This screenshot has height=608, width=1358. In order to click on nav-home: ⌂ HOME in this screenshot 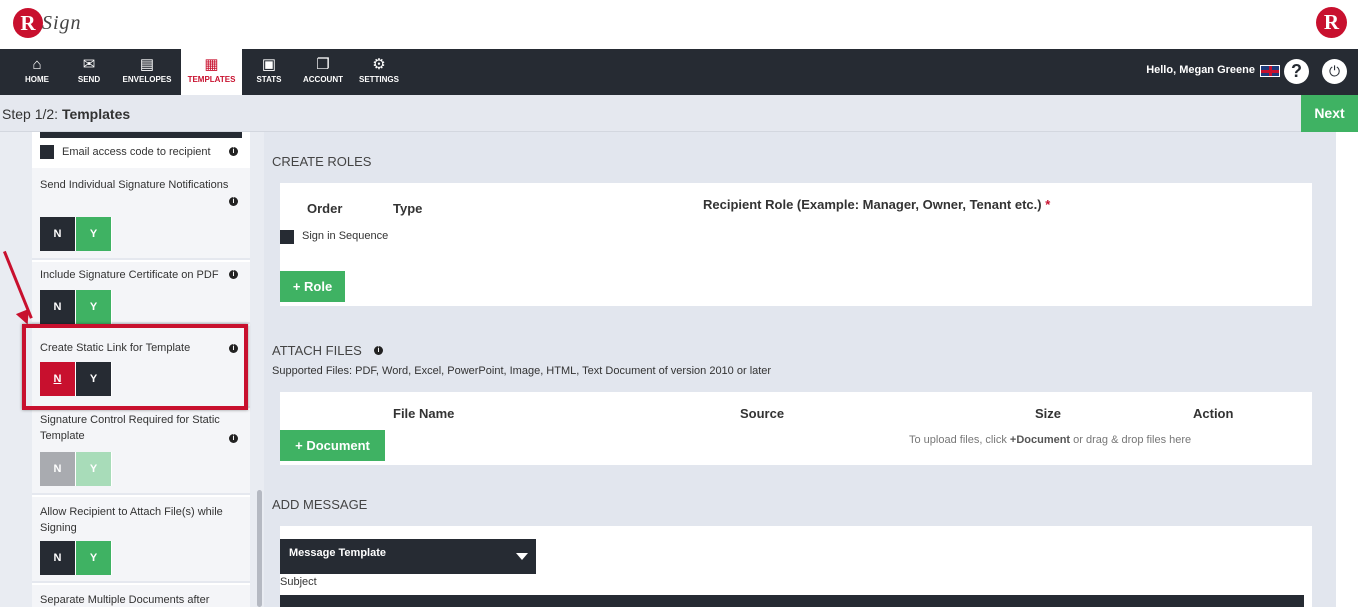, I will do `click(37, 72)`.